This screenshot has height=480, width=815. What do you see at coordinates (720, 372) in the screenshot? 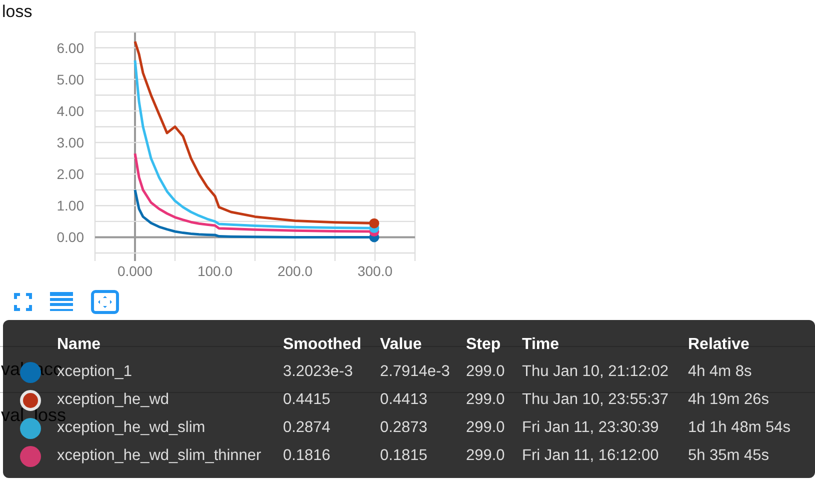
I see `table-cell-text: 4h 4m 8s` at bounding box center [720, 372].